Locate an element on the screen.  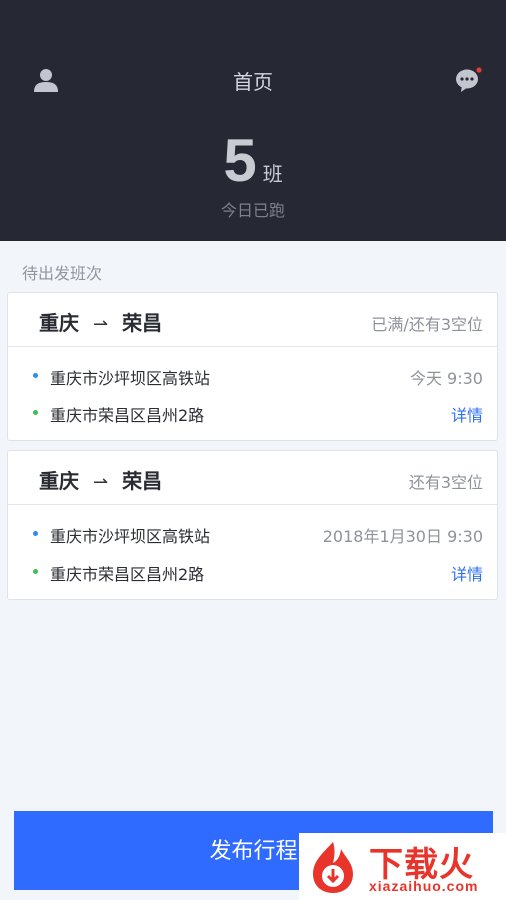
nav-bar: 首页 is located at coordinates (253, 79).